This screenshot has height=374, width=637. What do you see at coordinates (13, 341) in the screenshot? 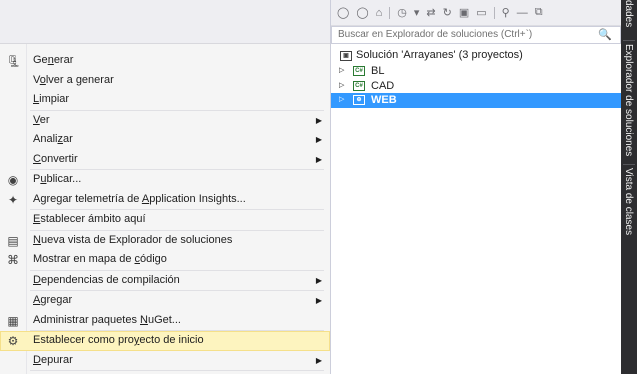
I see `startup-icon: ⚙` at bounding box center [13, 341].